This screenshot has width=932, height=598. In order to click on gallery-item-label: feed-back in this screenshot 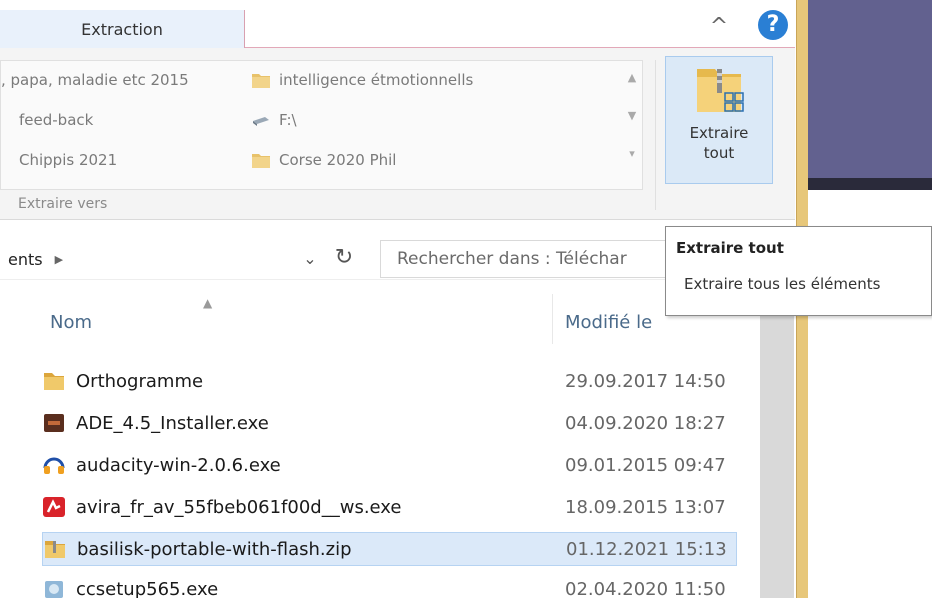, I will do `click(56, 120)`.